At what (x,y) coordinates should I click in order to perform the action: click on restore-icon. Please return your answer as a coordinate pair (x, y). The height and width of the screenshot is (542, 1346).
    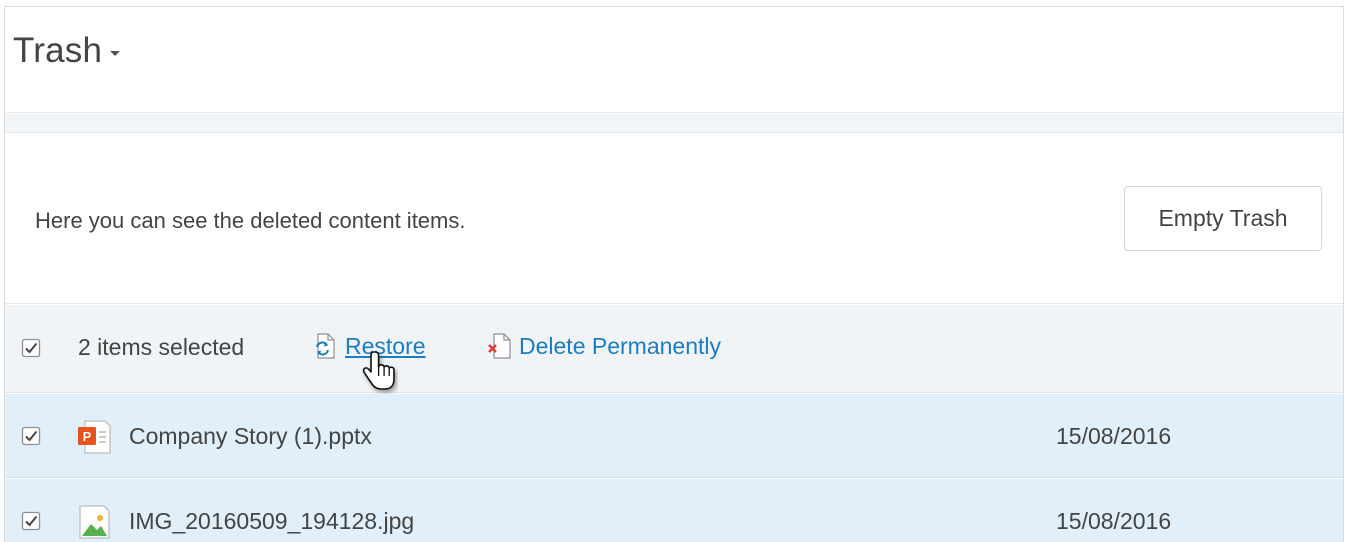
    Looking at the image, I should click on (325, 346).